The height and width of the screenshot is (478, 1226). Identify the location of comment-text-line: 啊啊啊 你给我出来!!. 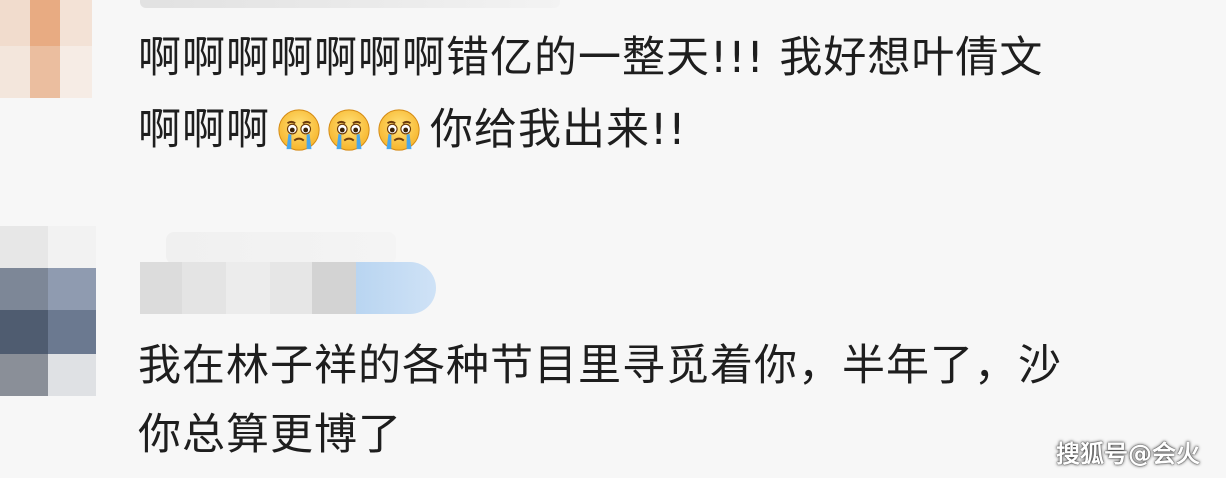
(412, 130).